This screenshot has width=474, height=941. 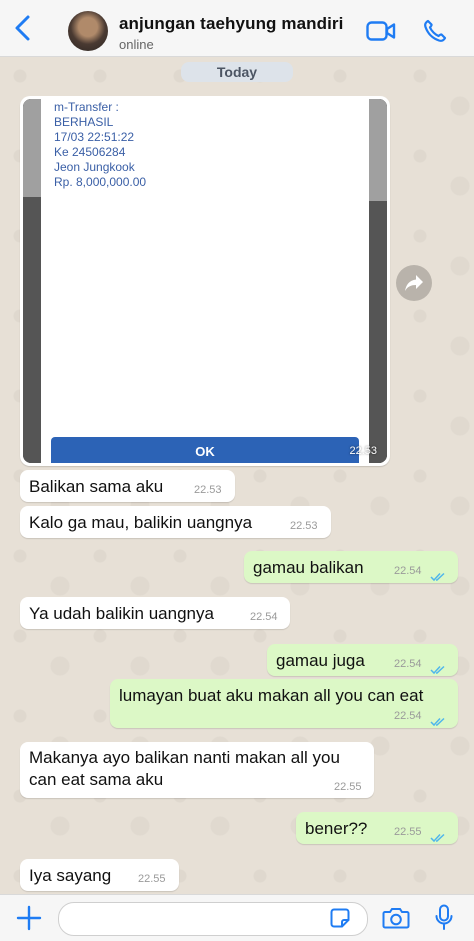 I want to click on chat-header: anjungan taehyung mandiri online, so click(x=237, y=28).